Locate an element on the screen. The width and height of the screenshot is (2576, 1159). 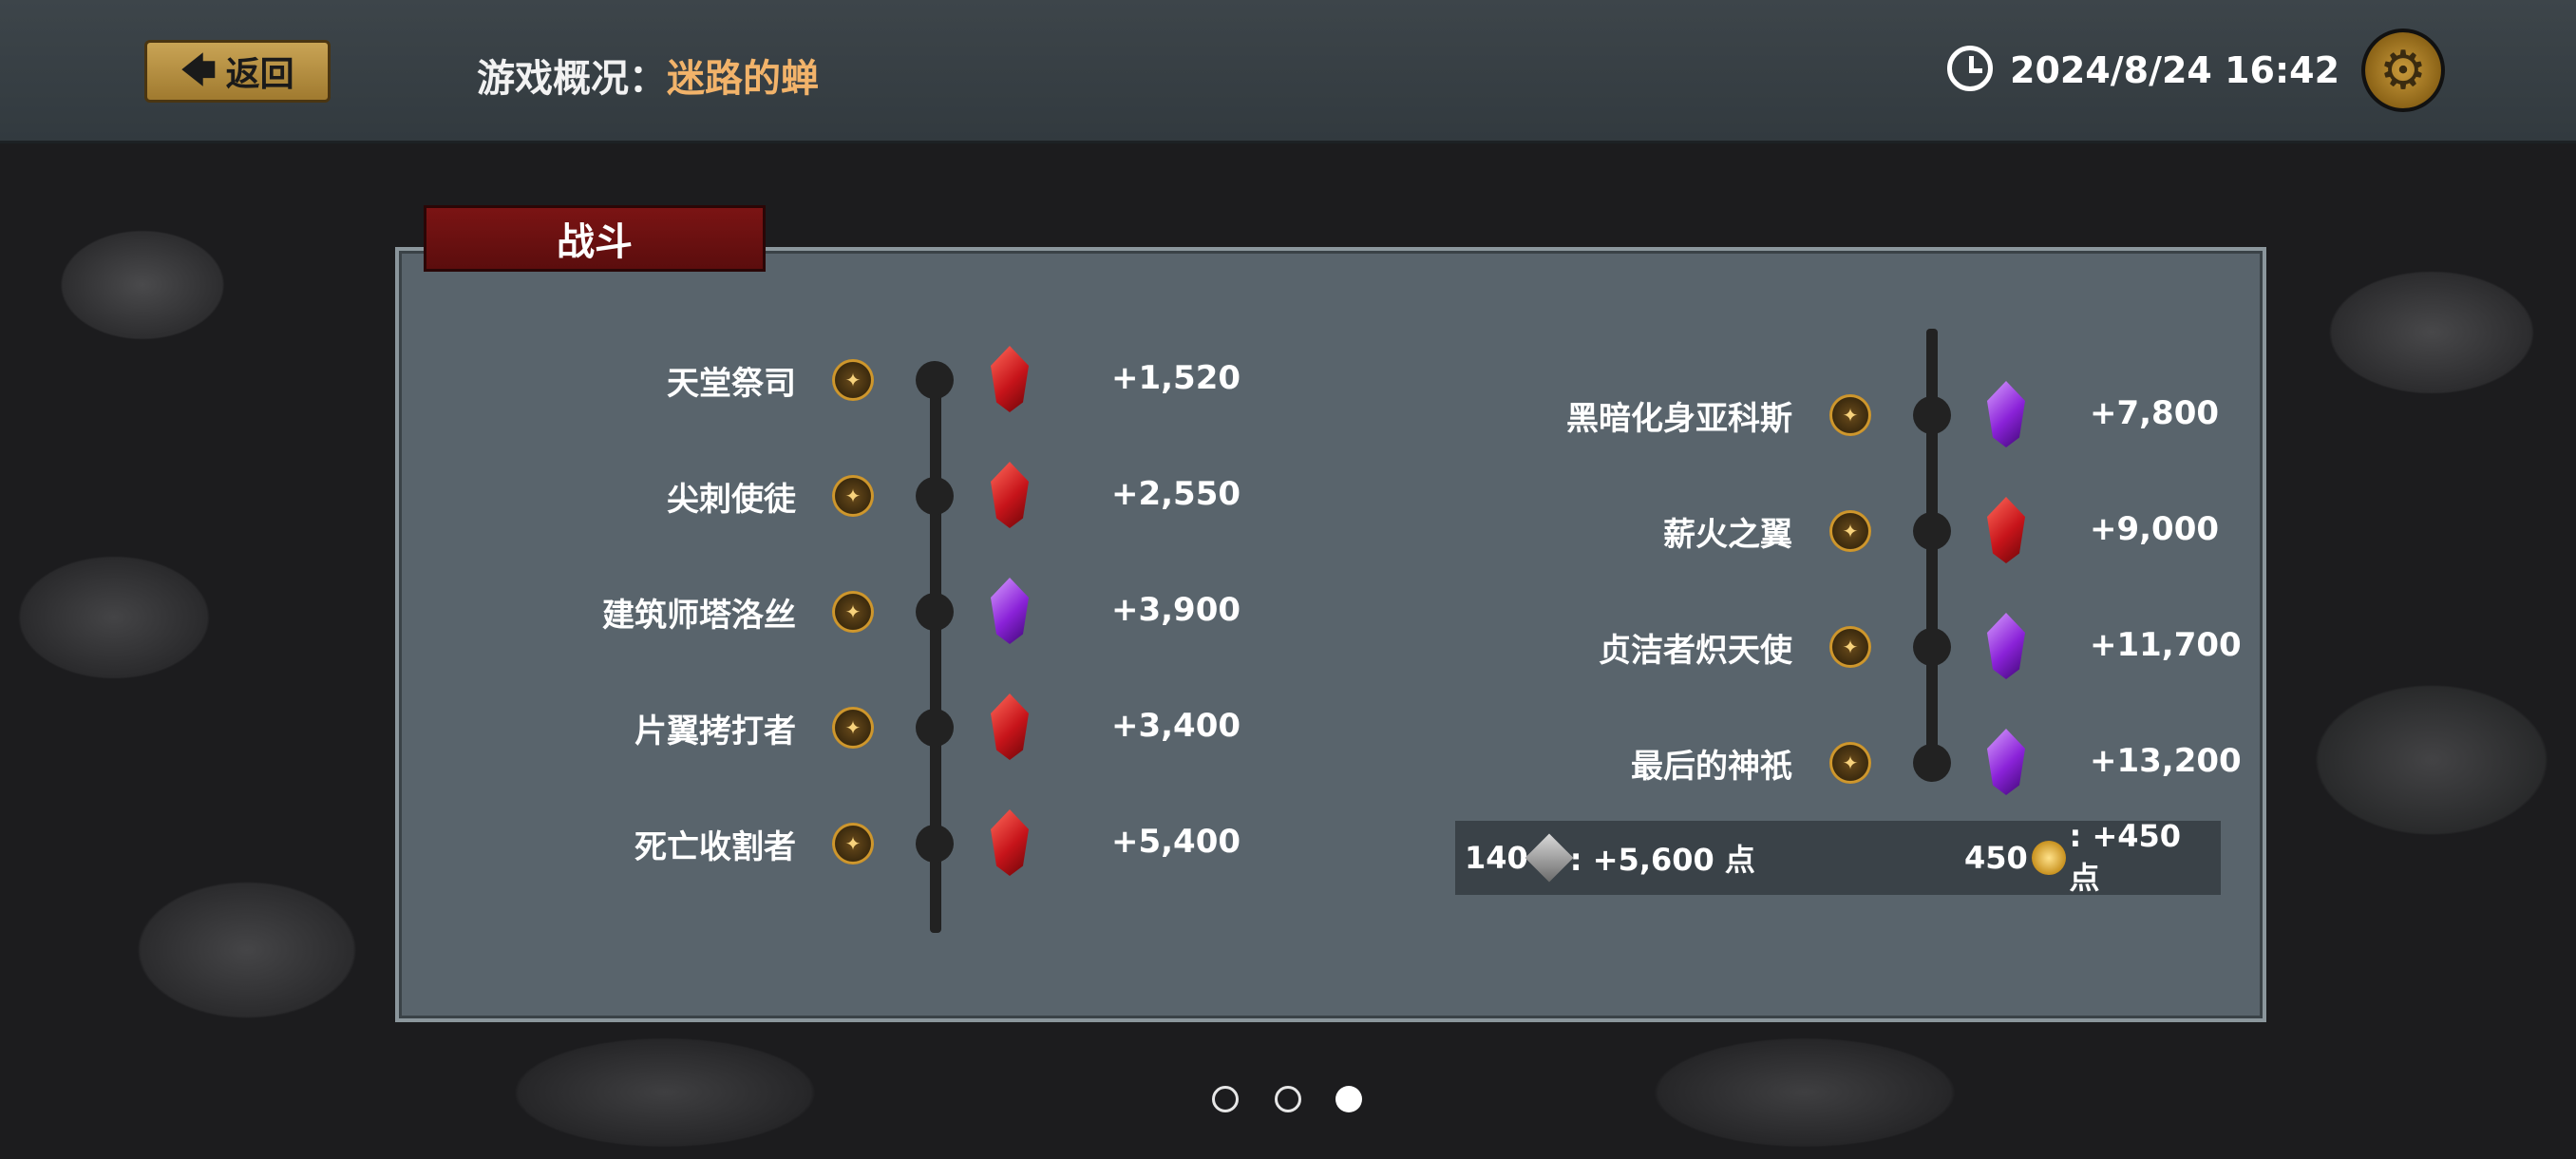
boss-name: 建筑师塔洛丝 is located at coordinates (596, 611).